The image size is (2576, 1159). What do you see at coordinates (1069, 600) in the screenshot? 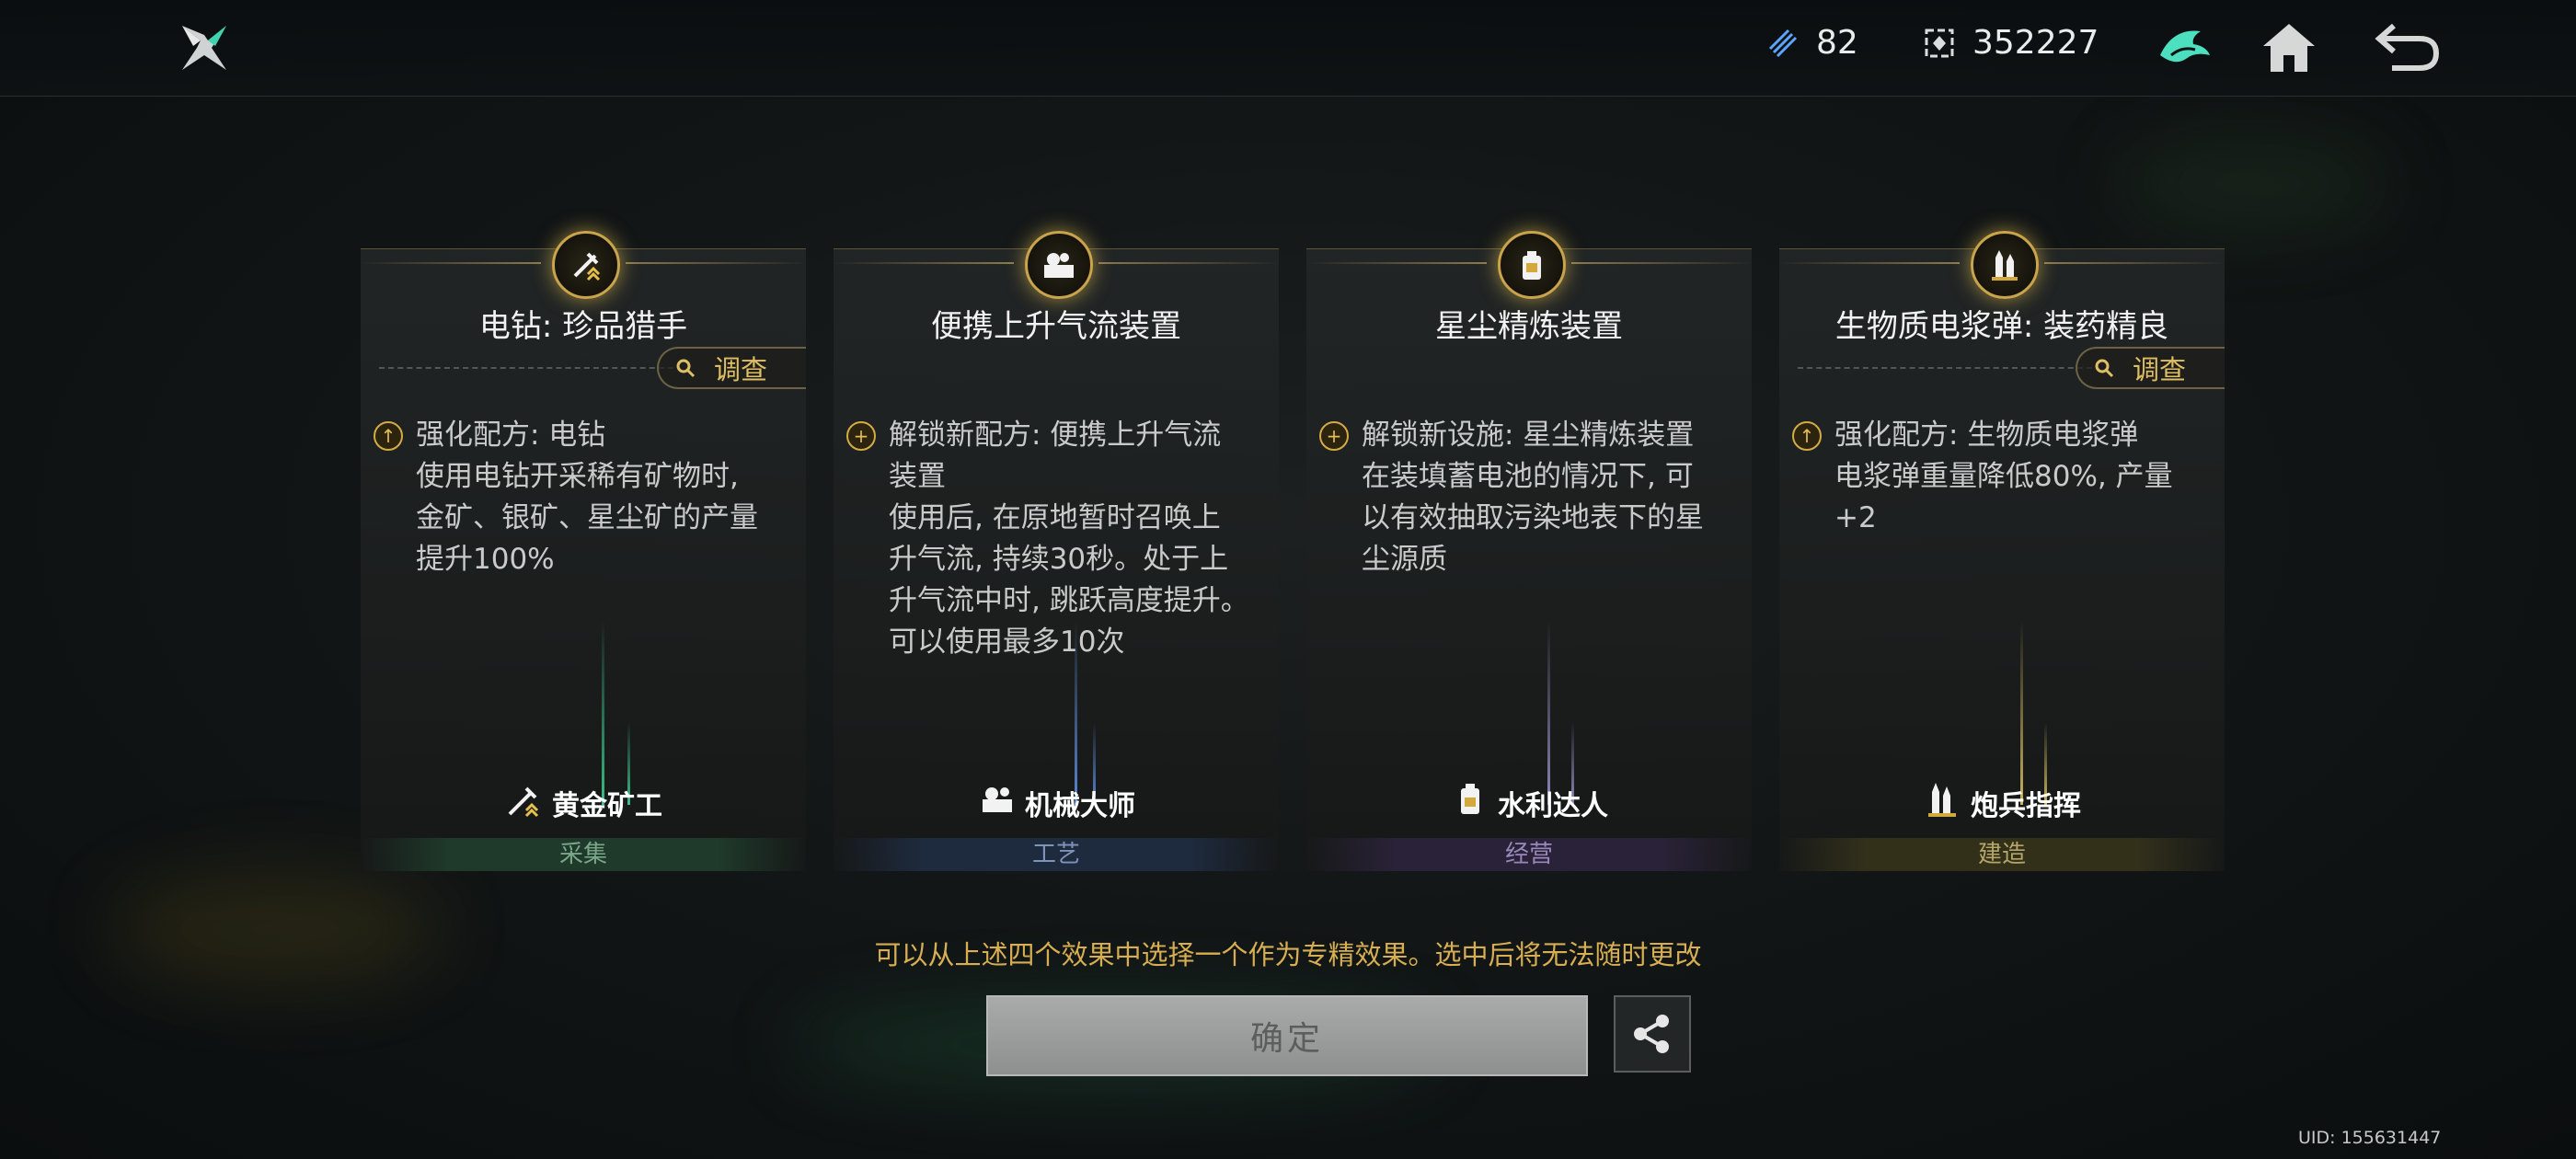
I see `description-line: 升气流中时, 跳跃高度提升。` at bounding box center [1069, 600].